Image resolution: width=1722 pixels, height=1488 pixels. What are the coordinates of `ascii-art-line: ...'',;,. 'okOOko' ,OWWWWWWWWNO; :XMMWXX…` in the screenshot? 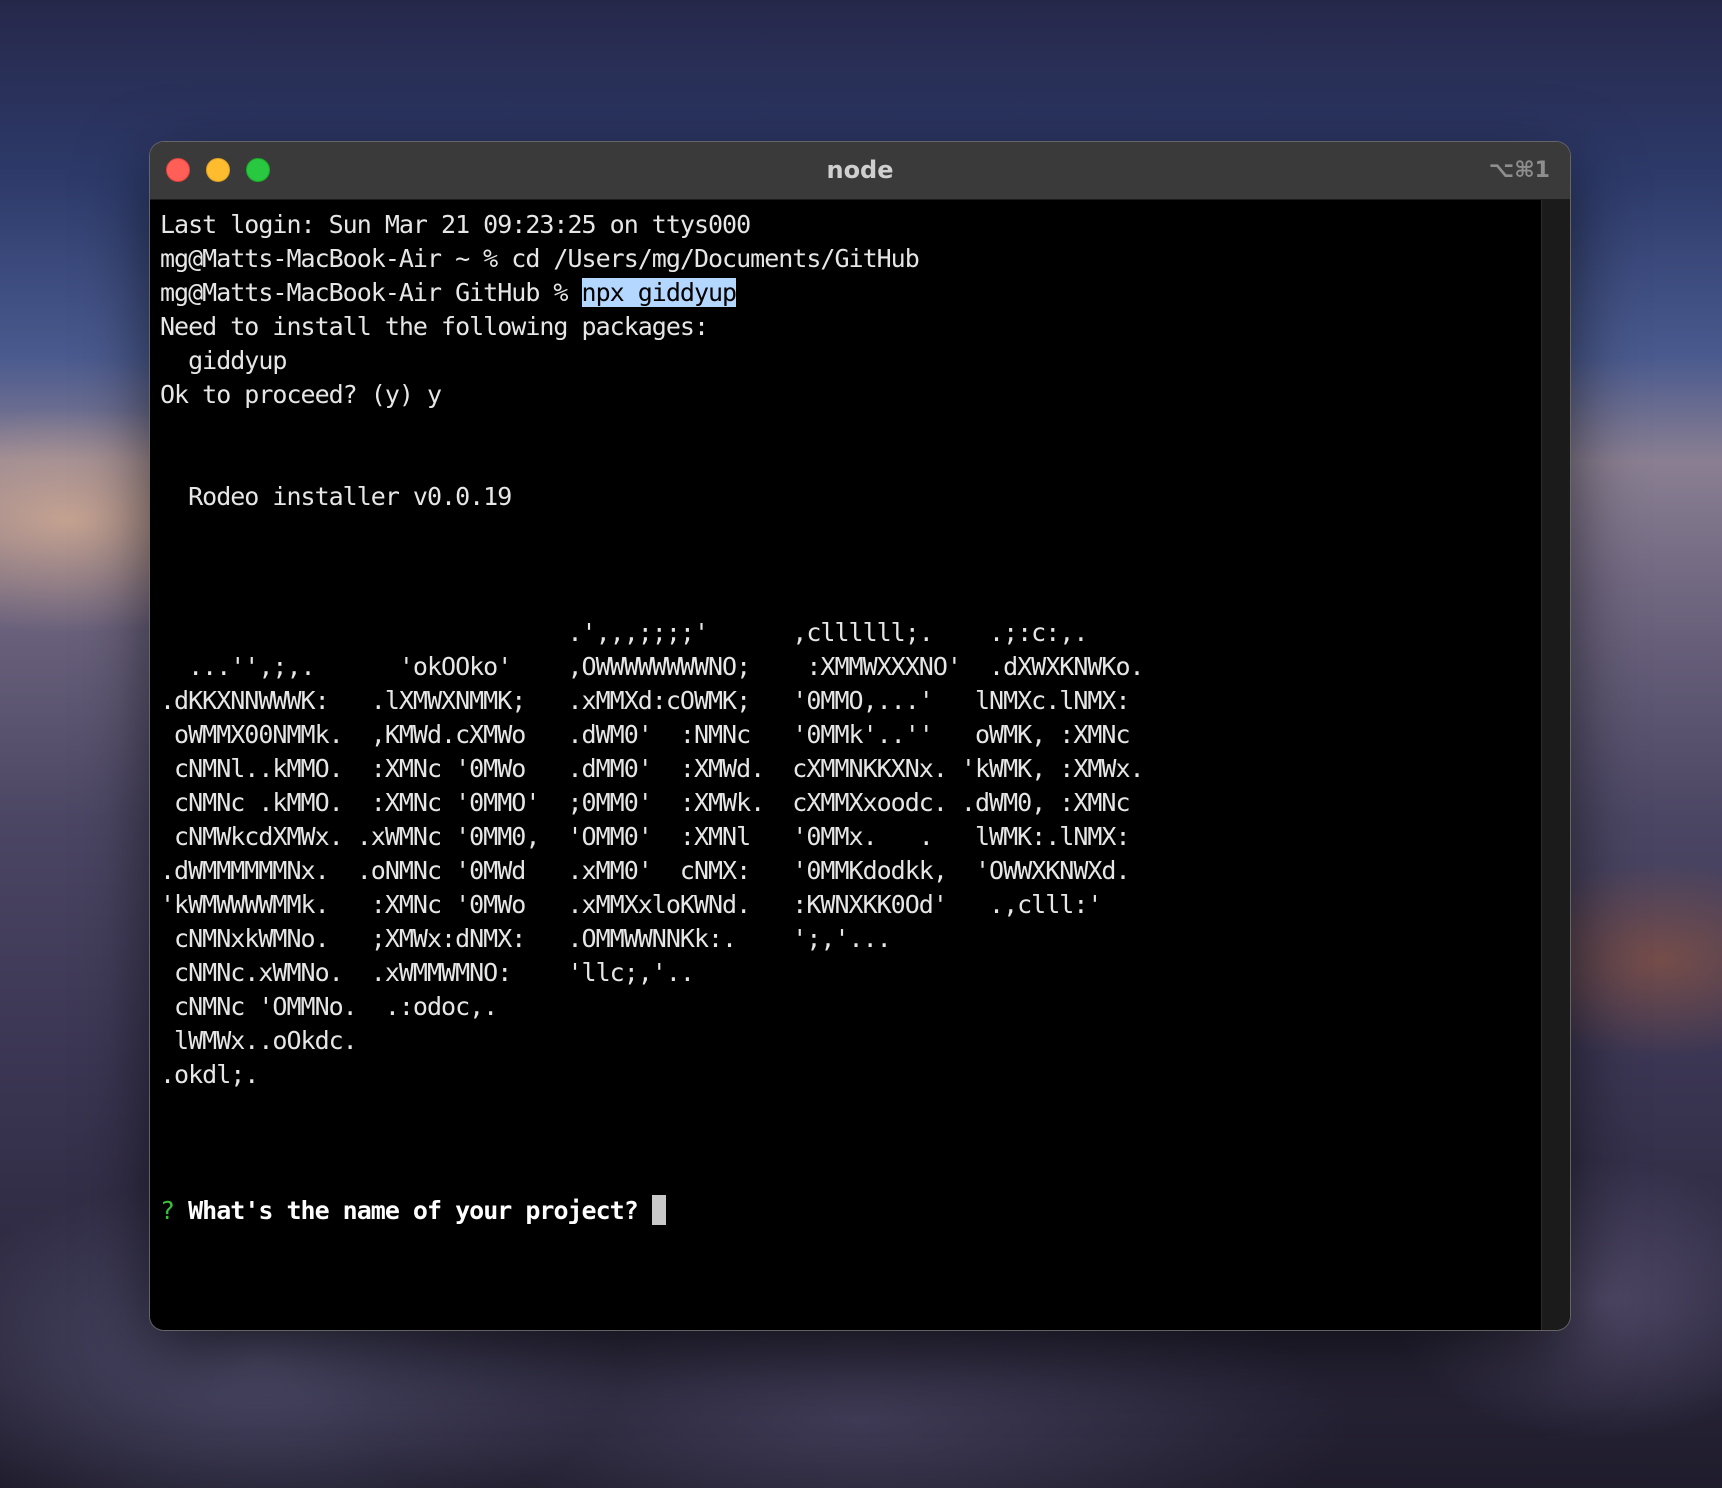 It's located at (652, 666).